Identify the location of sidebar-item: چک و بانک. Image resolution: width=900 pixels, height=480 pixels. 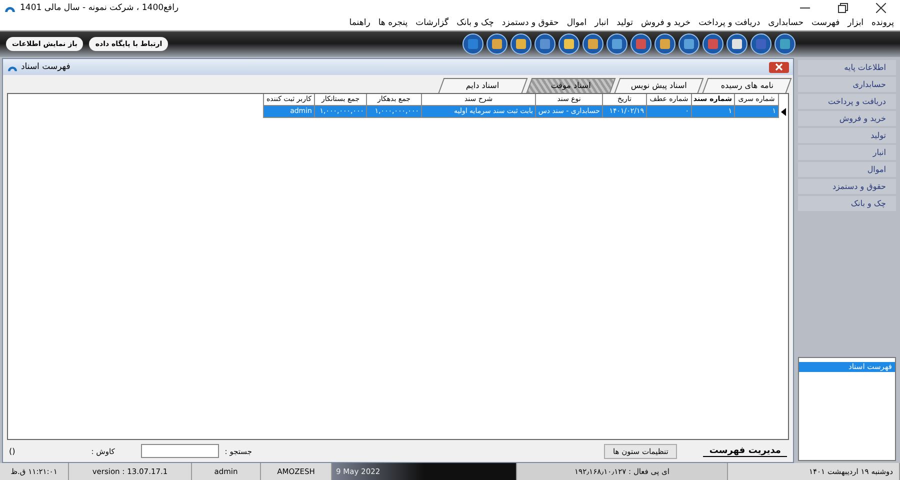
(847, 203).